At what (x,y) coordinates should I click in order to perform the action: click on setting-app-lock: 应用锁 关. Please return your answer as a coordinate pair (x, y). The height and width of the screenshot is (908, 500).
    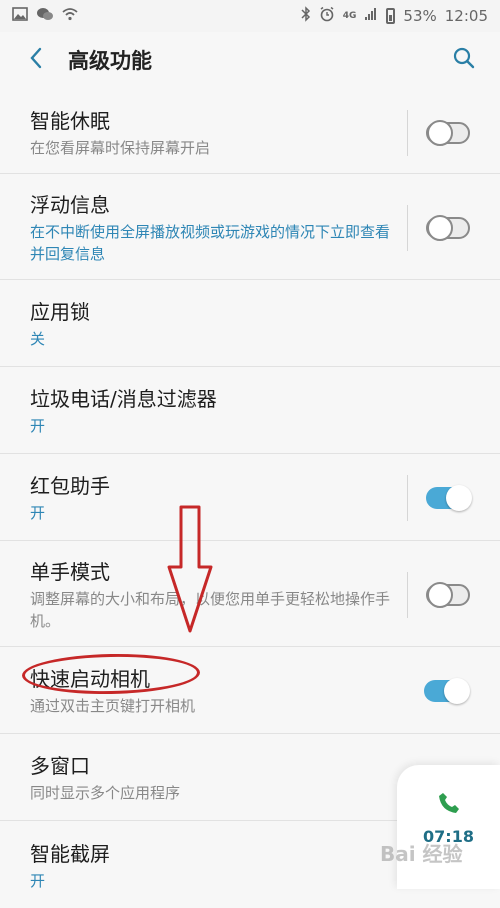
    Looking at the image, I should click on (250, 323).